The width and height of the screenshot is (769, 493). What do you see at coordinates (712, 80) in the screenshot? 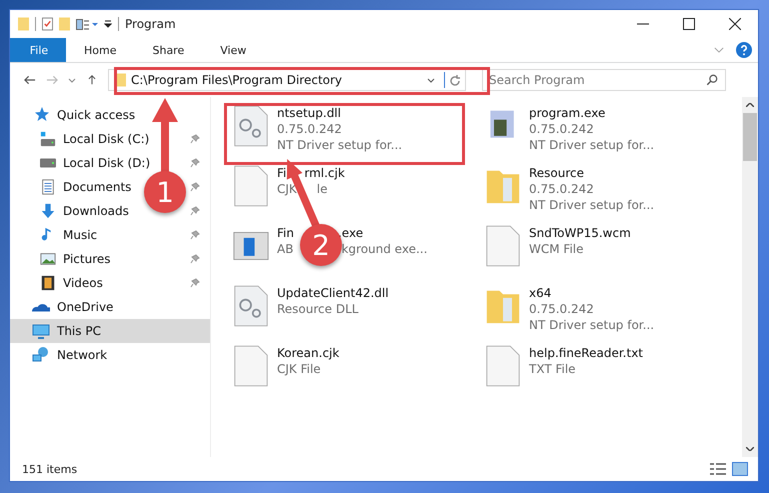
I see `search-icon` at bounding box center [712, 80].